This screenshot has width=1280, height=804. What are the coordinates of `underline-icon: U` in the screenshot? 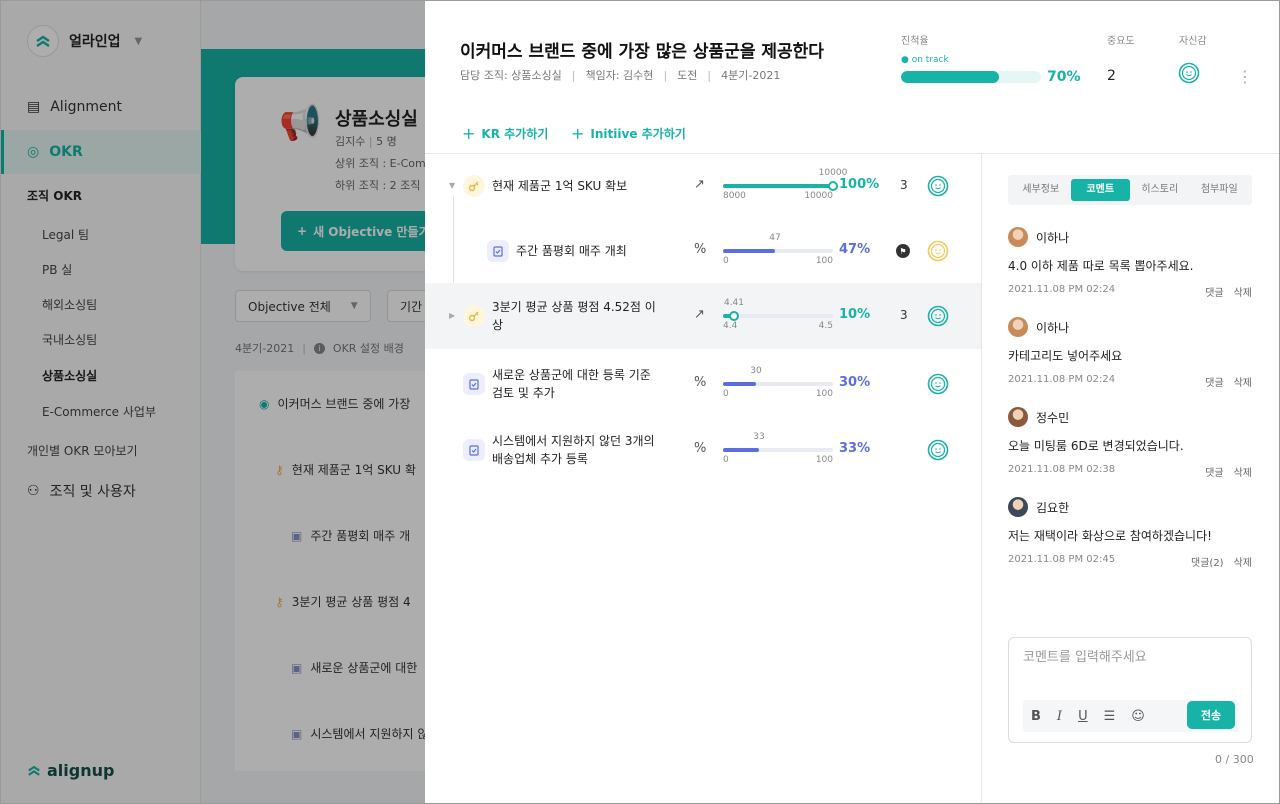 It's located at (1083, 716).